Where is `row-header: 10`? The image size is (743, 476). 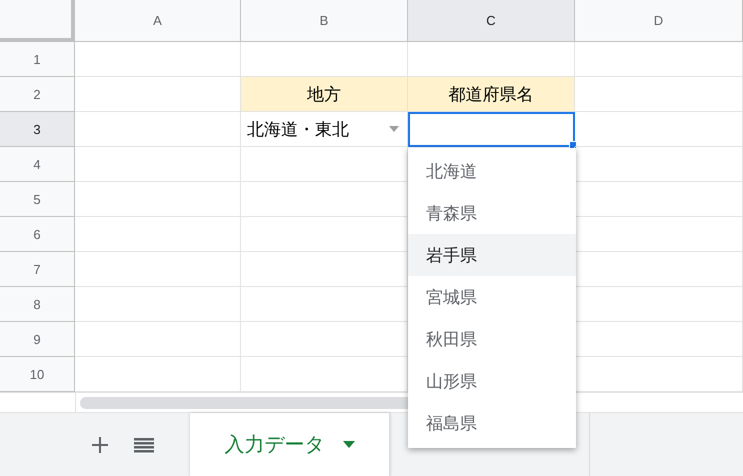 row-header: 10 is located at coordinates (37, 374).